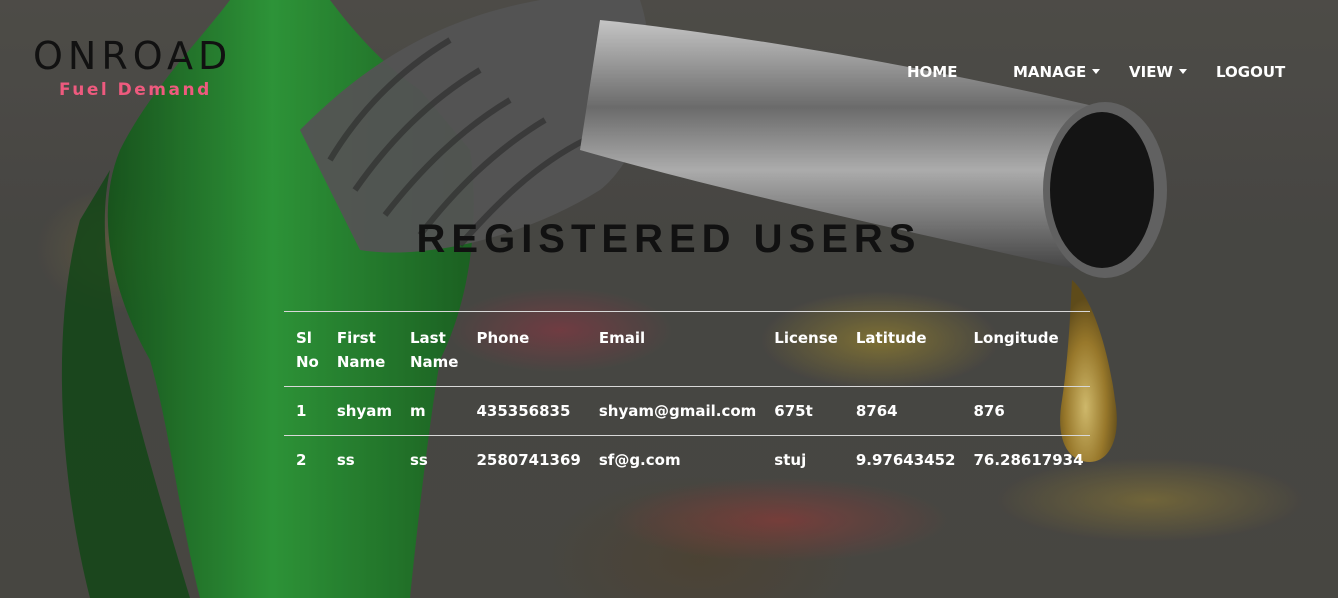 This screenshot has height=598, width=1338. What do you see at coordinates (364, 411) in the screenshot?
I see `cell-first-name: shyam` at bounding box center [364, 411].